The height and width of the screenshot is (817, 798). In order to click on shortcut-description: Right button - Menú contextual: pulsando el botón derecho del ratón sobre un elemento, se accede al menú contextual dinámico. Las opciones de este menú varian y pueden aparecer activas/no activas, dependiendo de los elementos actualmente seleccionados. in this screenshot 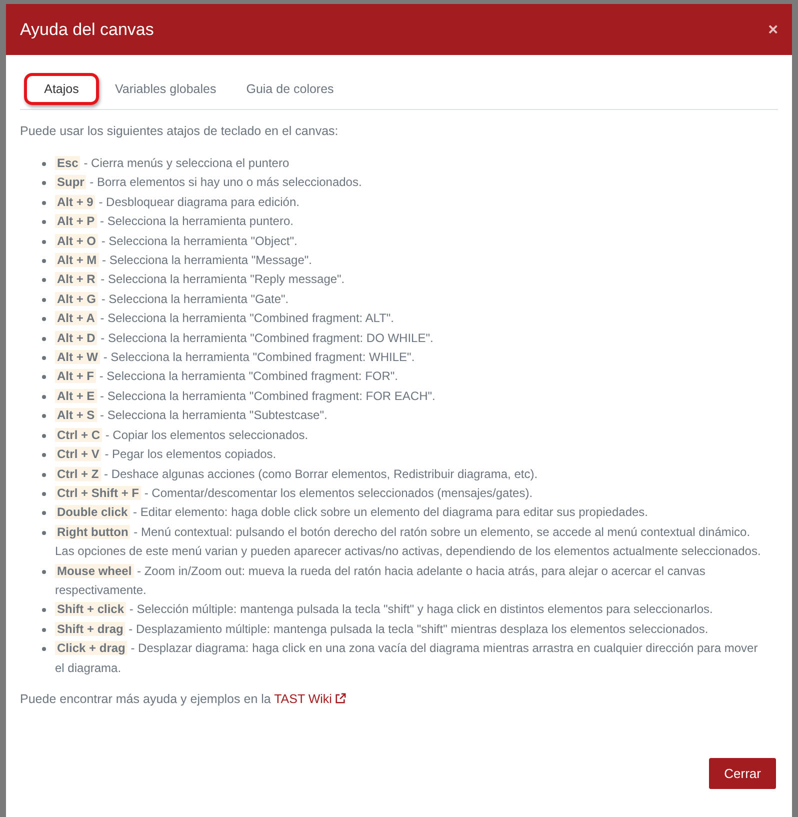, I will do `click(408, 542)`.